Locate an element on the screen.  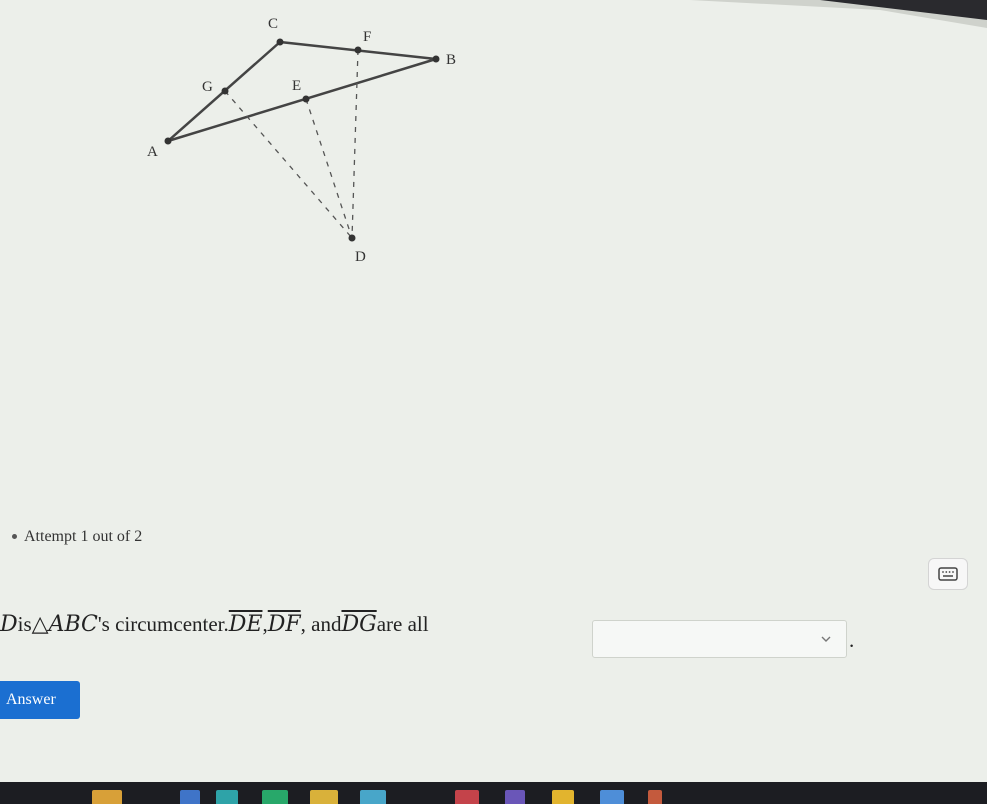
segment-dg is located at coordinates (288, 164).